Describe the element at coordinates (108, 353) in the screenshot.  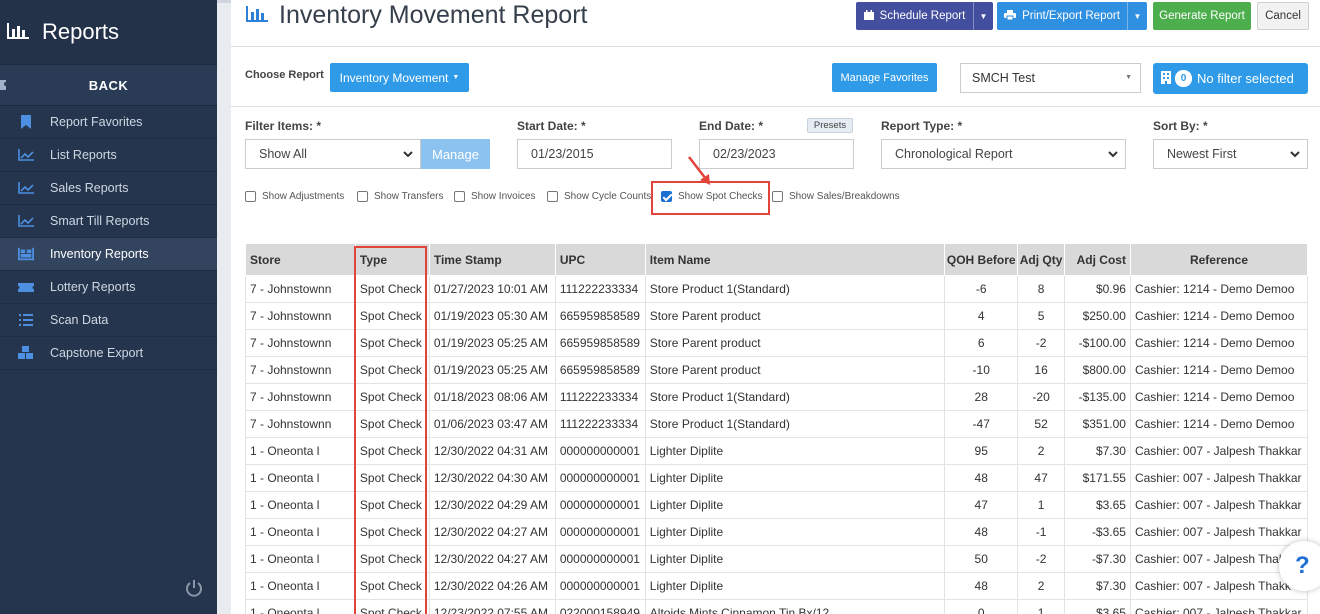
I see `sidebar-item-capstone-export: Capstone Export` at that location.